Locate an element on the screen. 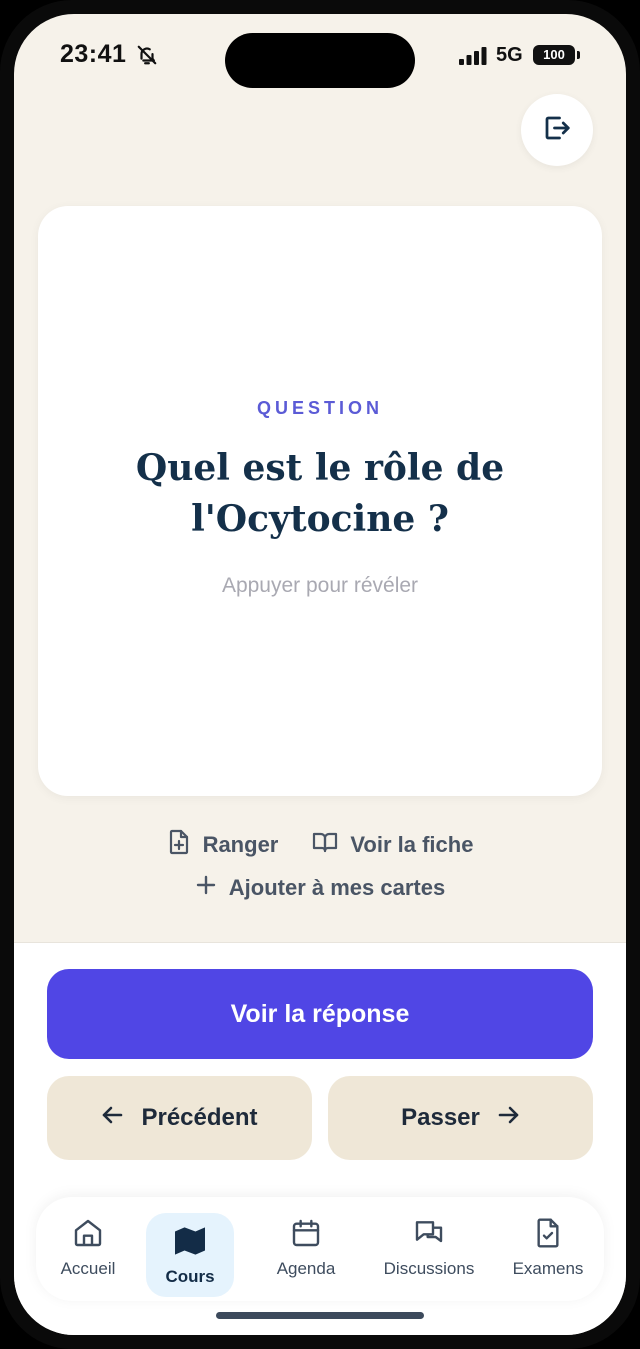 The image size is (640, 1349). add-to-cards-button: Ajouter à mes cartes is located at coordinates (320, 888).